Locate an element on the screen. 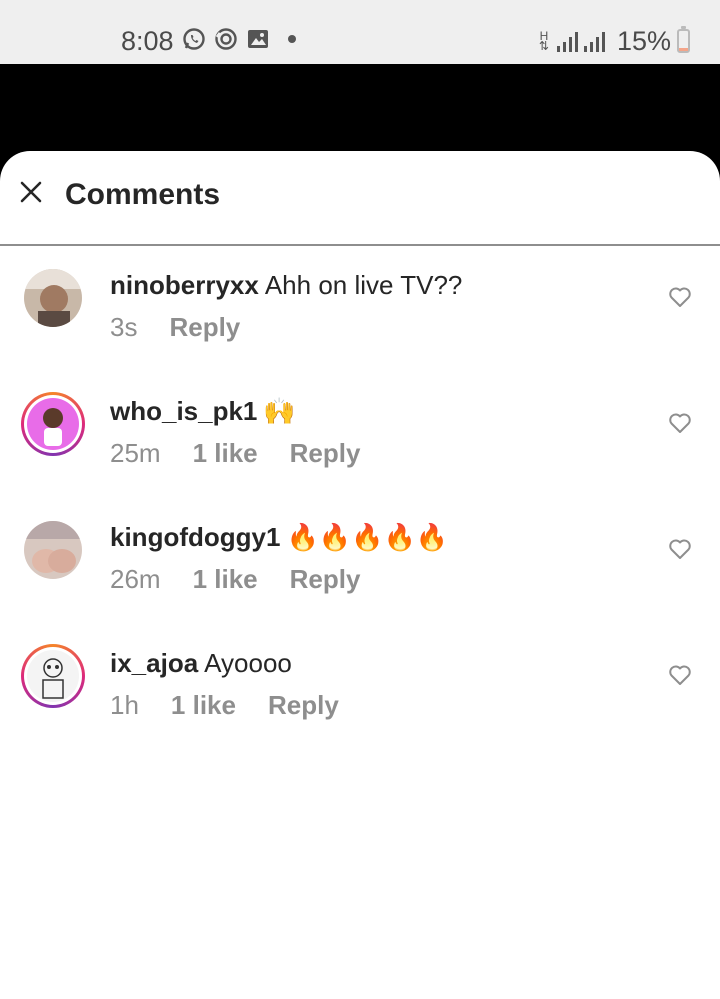  comment-body: Ayoooo is located at coordinates (248, 663).